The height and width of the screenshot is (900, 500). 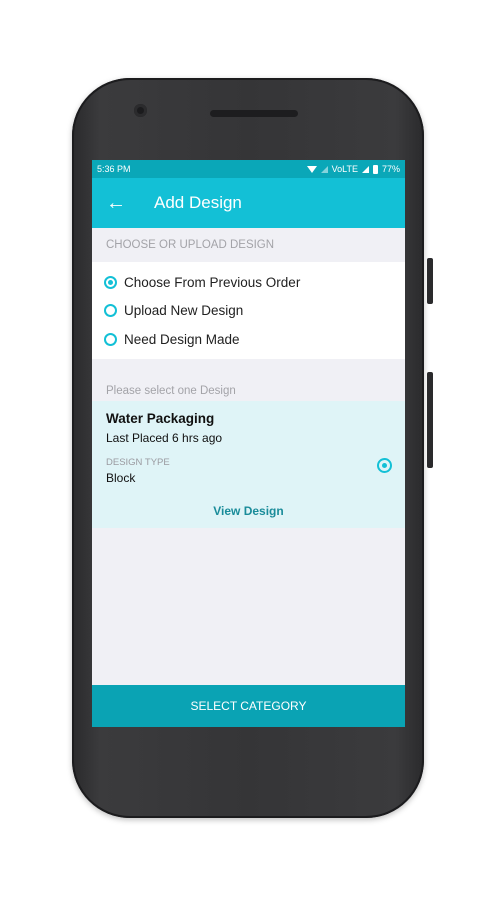 I want to click on select-category-button: SELECT CATEGORY, so click(x=248, y=706).